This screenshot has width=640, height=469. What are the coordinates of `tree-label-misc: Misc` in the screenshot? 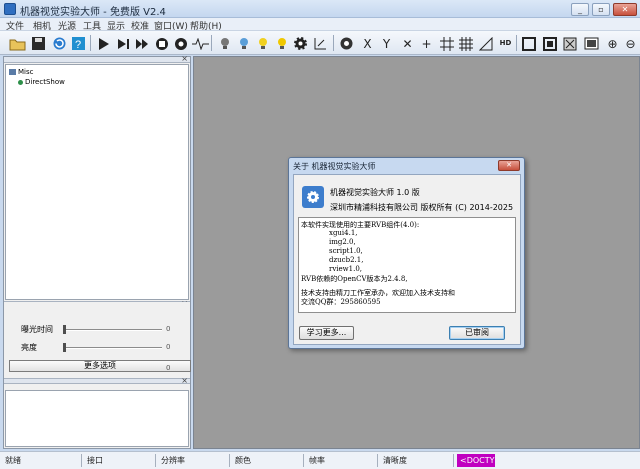 It's located at (26, 72).